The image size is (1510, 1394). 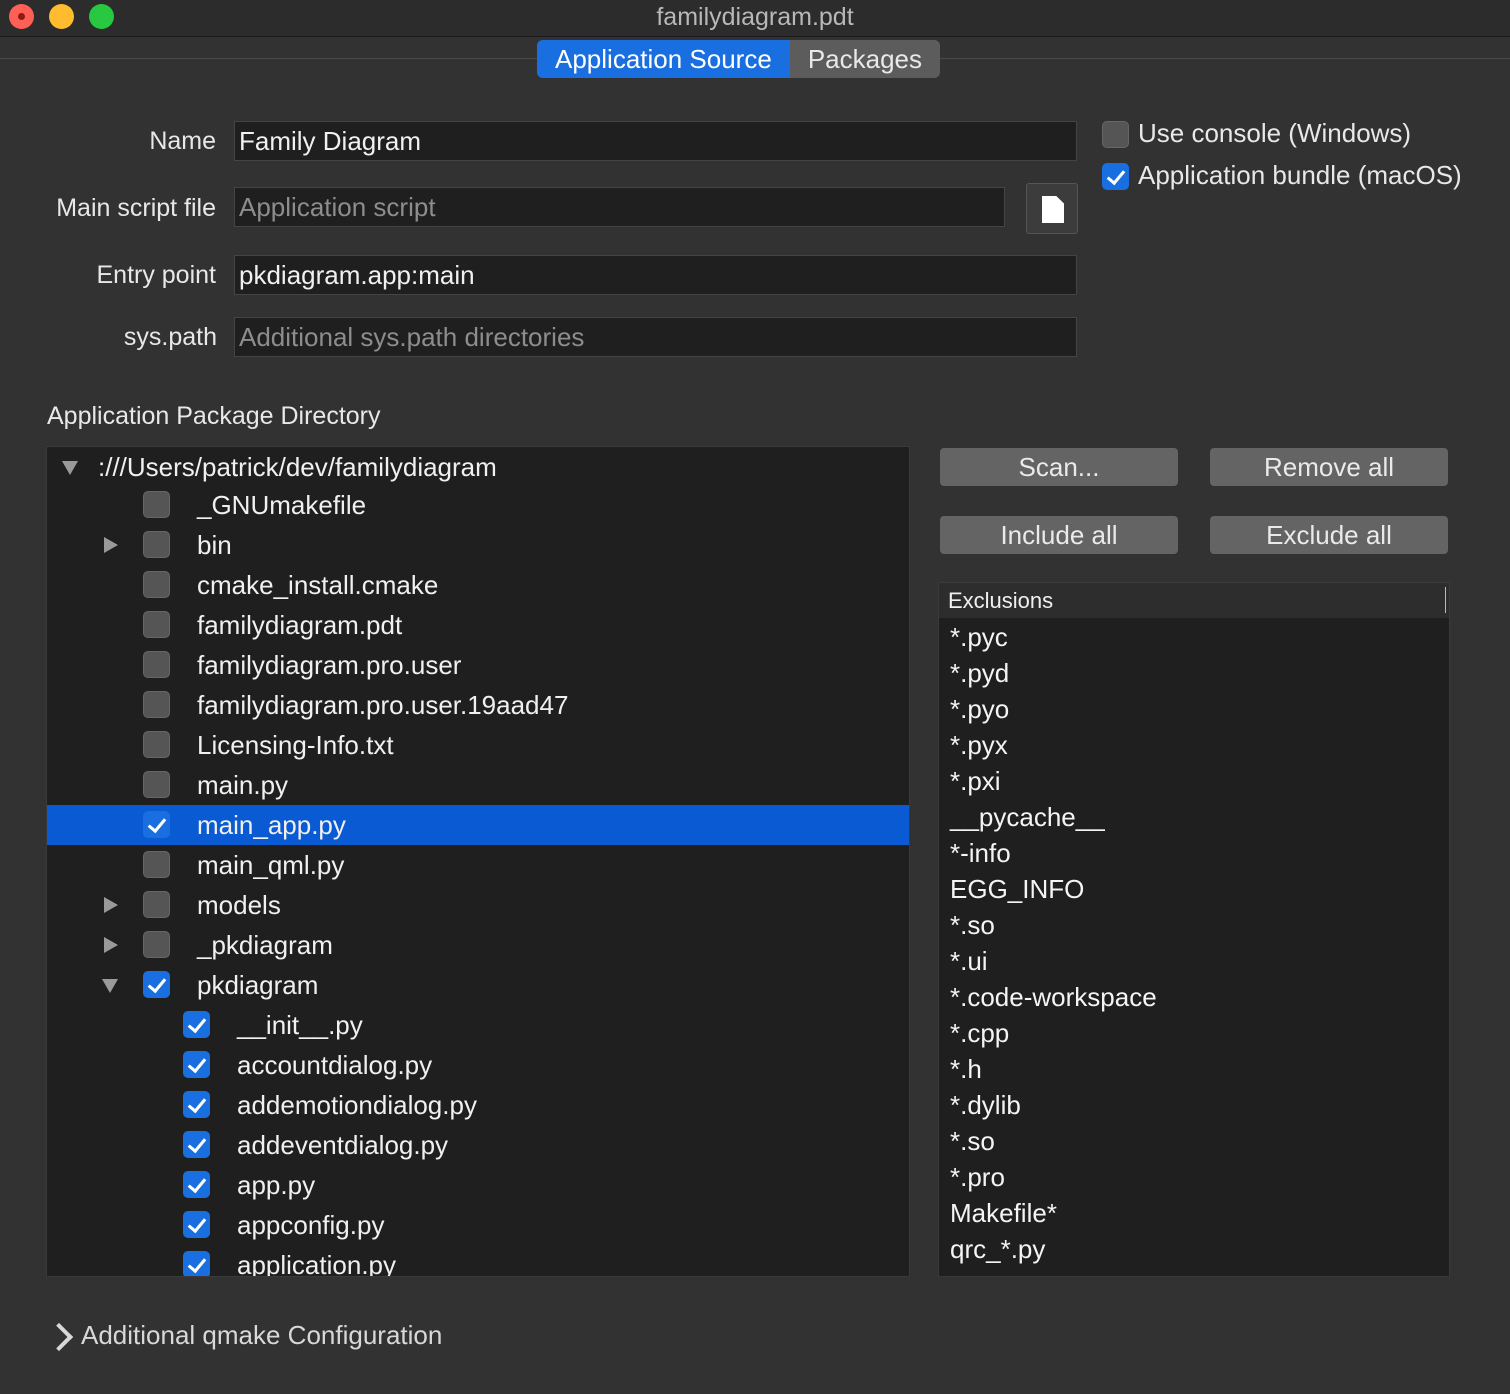 I want to click on exclusion-item: *.pyo, so click(x=979, y=709).